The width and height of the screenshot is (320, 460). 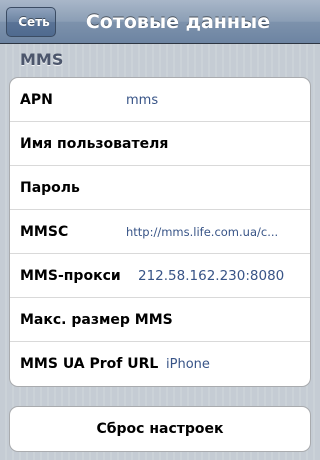 I want to click on reset-settings-label: Сброс настроек, so click(x=160, y=429).